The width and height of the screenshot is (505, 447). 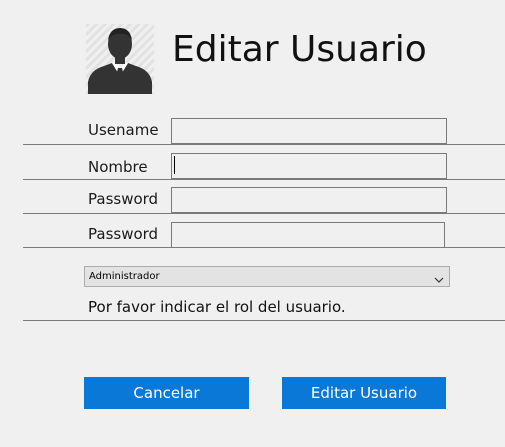 I want to click on user-avatar-icon, so click(x=120, y=59).